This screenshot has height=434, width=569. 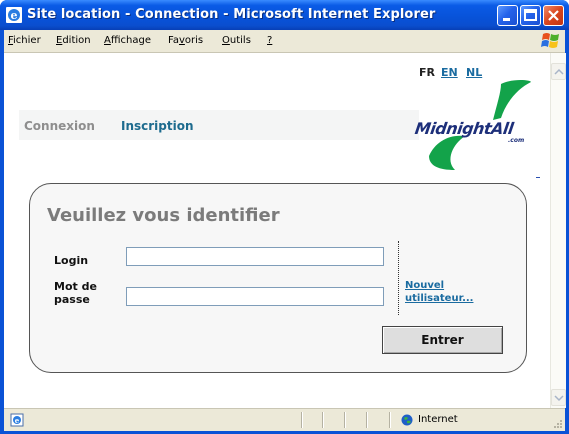 I want to click on login-title: Veuillez vous identifier, so click(x=163, y=215).